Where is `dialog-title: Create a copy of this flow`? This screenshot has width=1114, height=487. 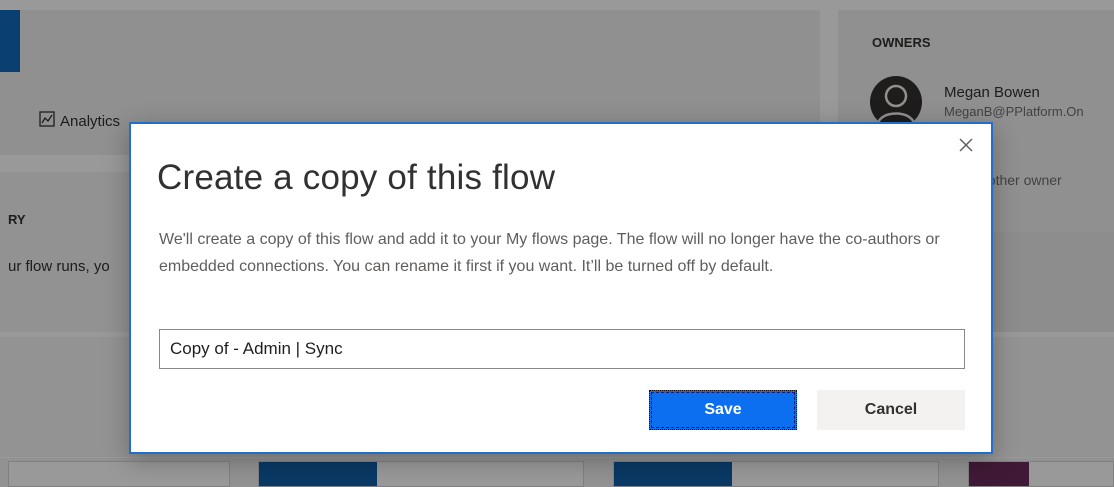 dialog-title: Create a copy of this flow is located at coordinates (356, 177).